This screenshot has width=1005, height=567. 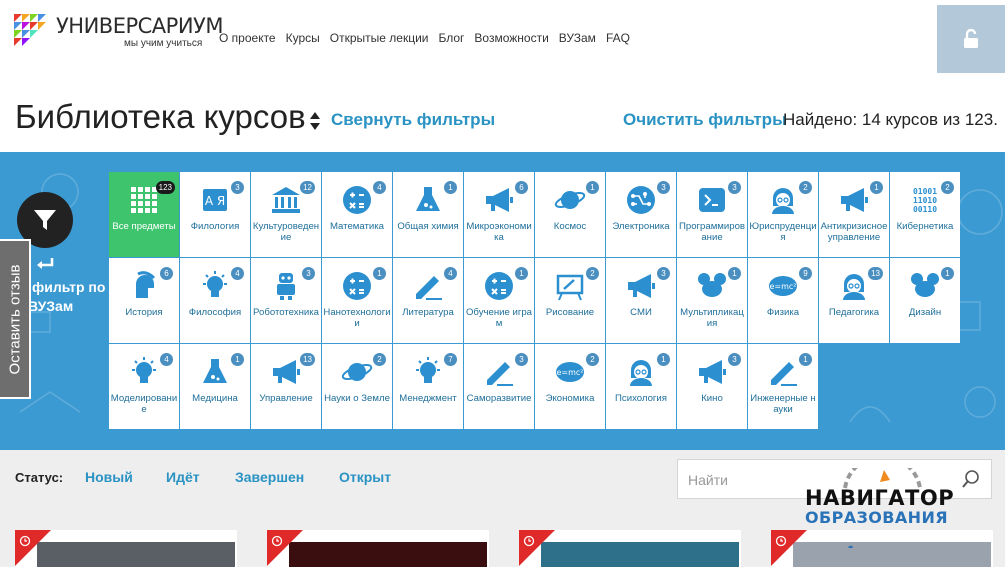 I want to click on subject-tile: Юриспруденция 2, so click(x=783, y=214).